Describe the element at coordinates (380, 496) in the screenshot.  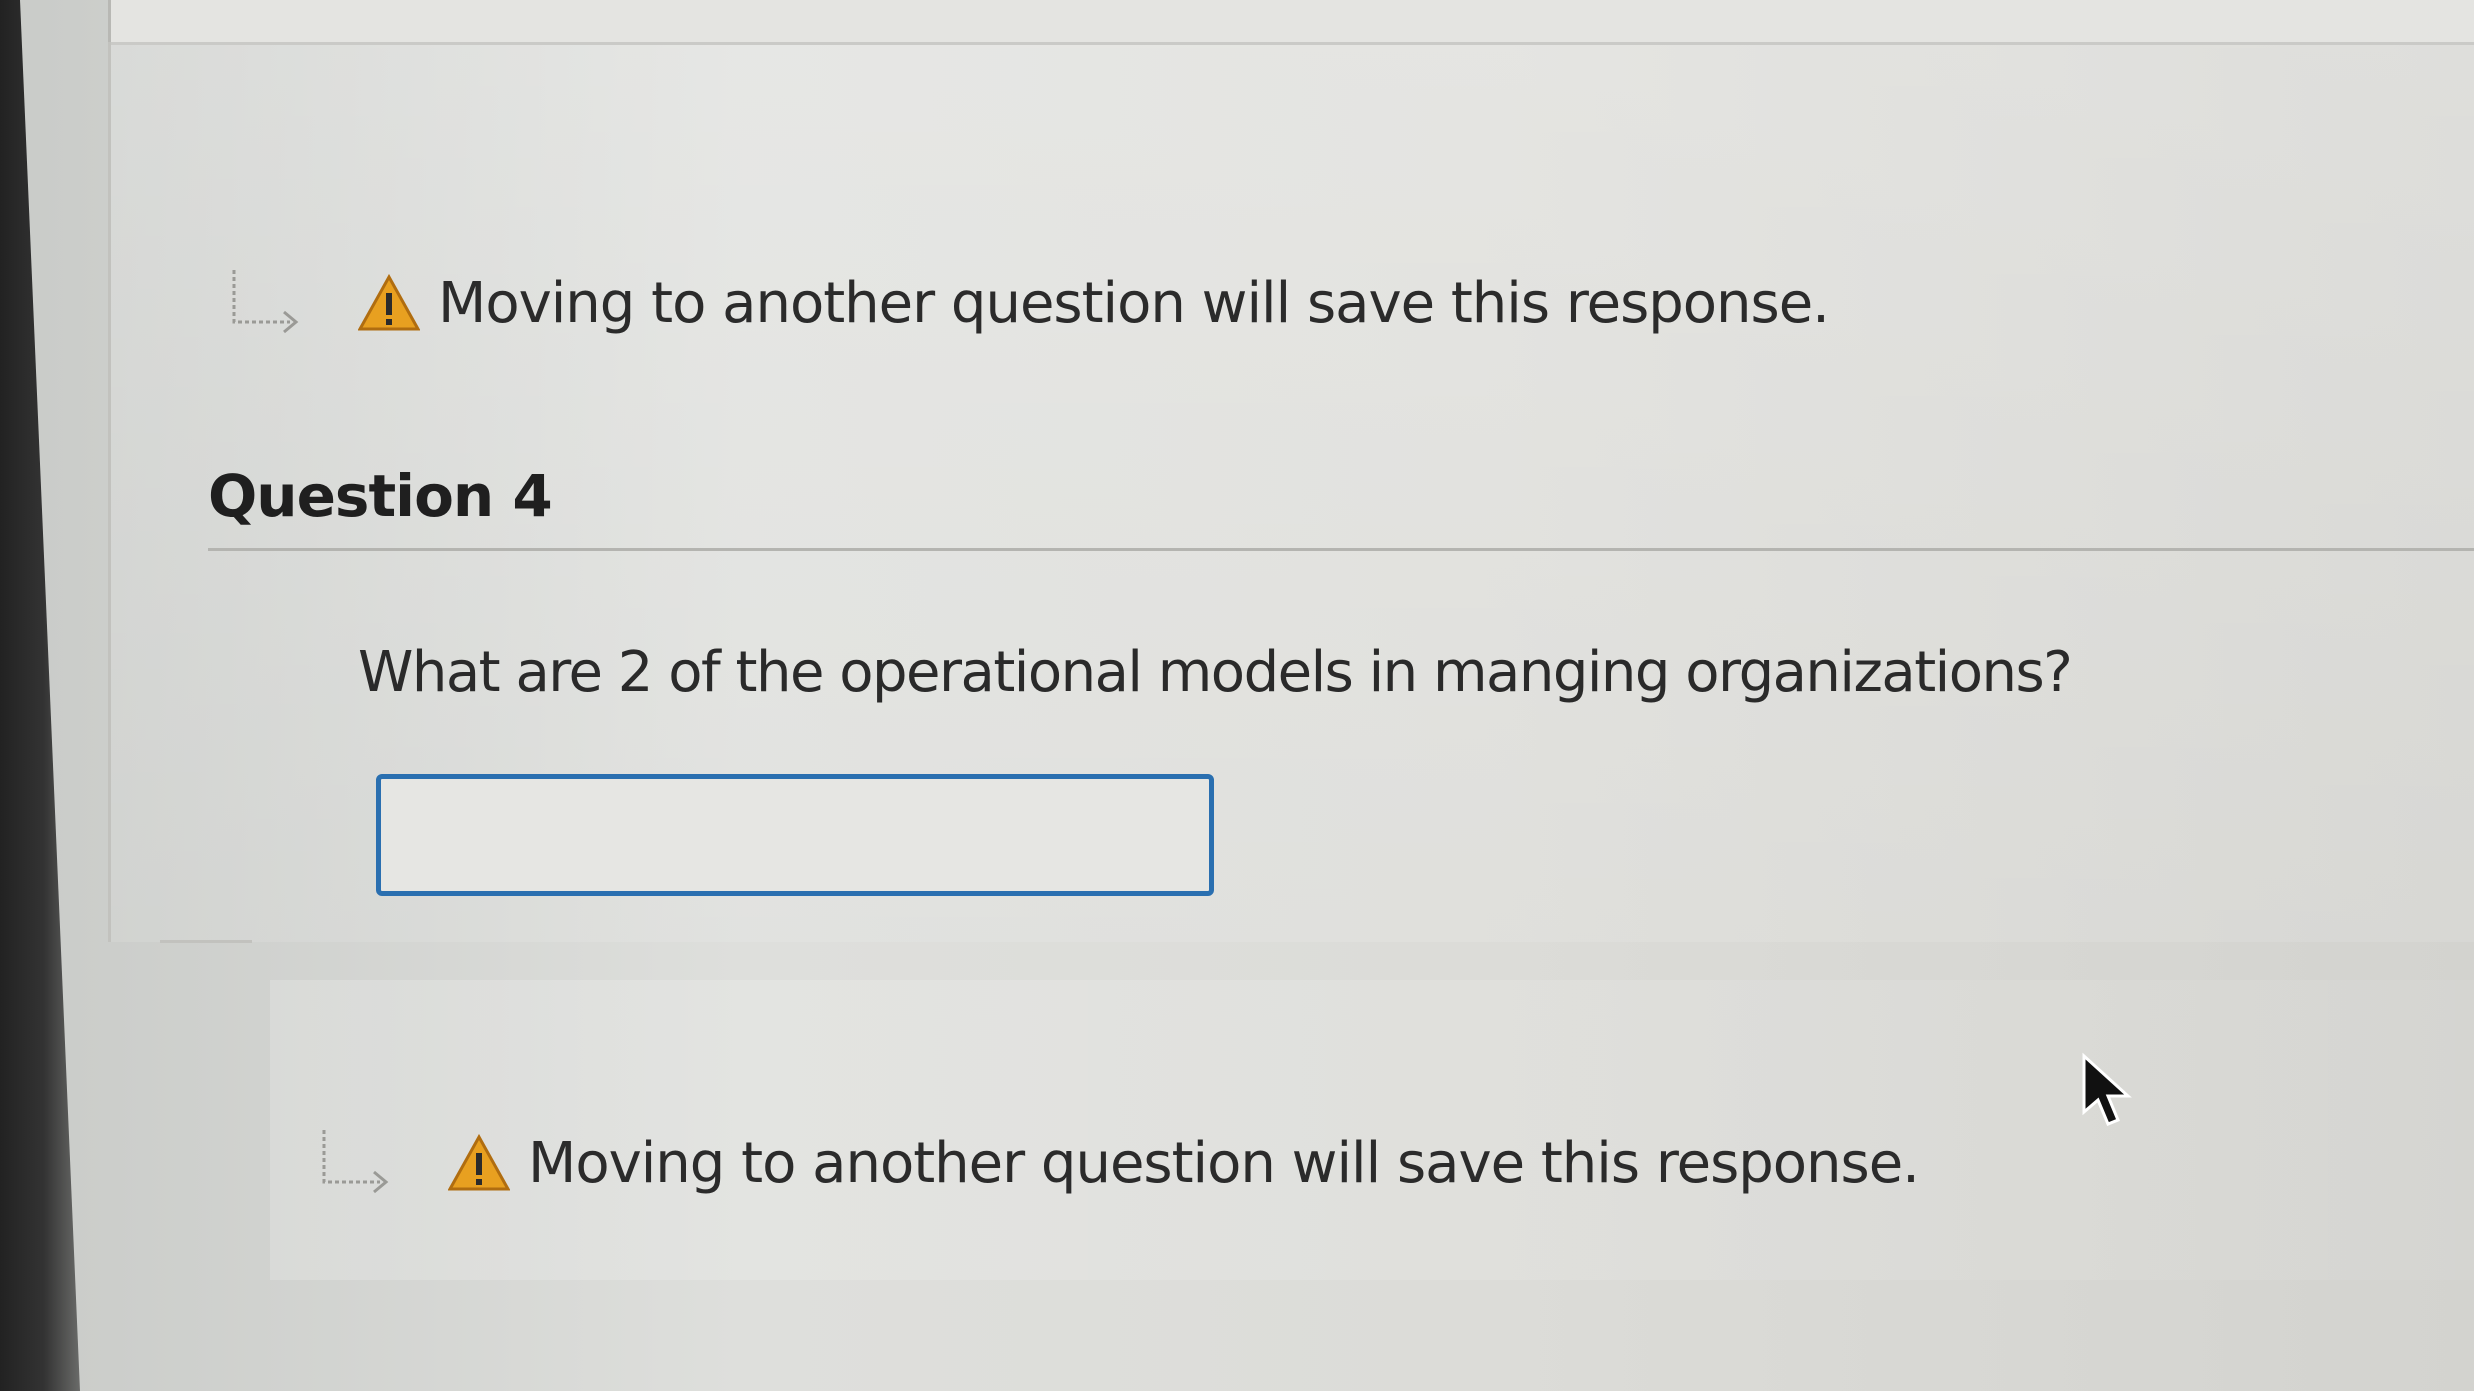
I see `question-title: Question 4` at that location.